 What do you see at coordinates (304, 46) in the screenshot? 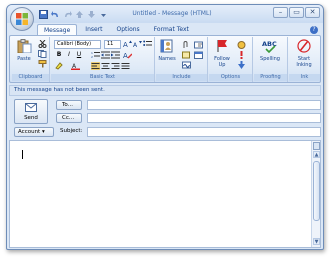
I see `pen-icon` at bounding box center [304, 46].